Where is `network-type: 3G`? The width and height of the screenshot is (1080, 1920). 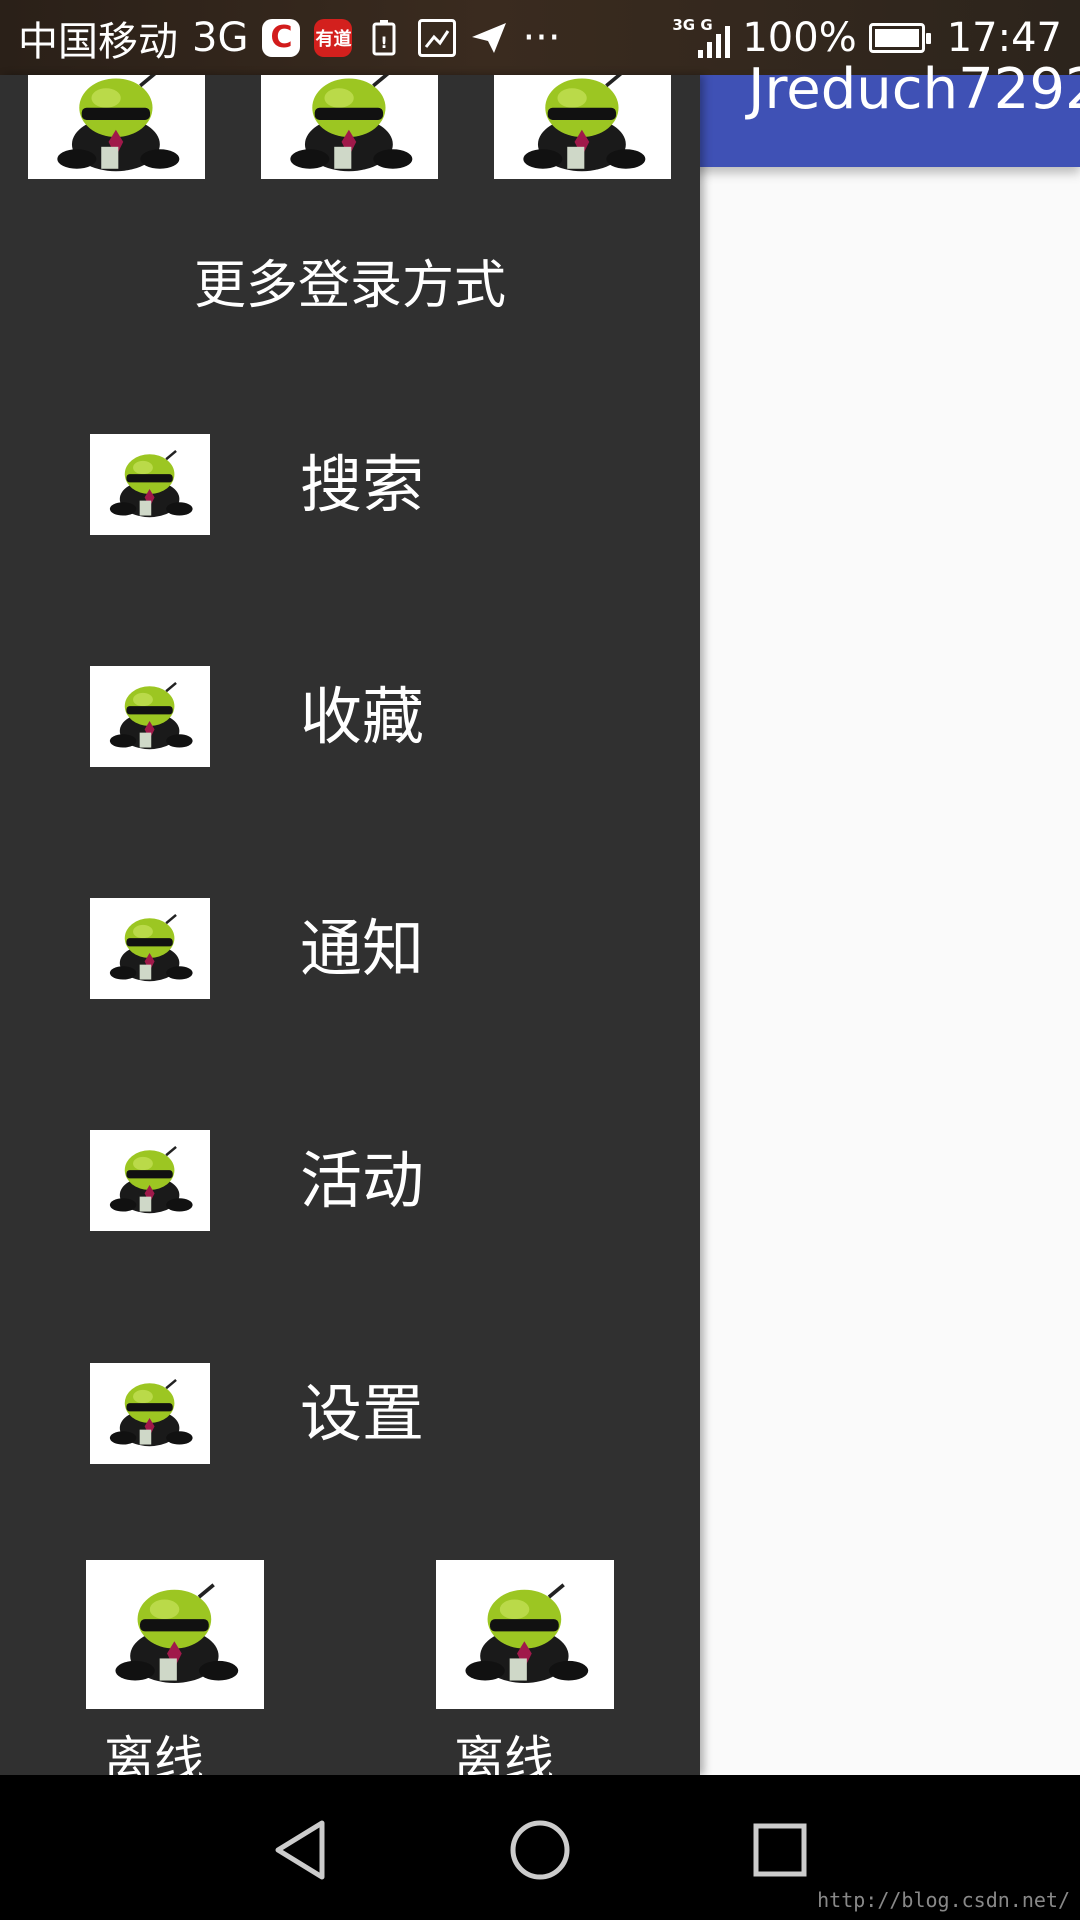
network-type: 3G is located at coordinates (220, 37).